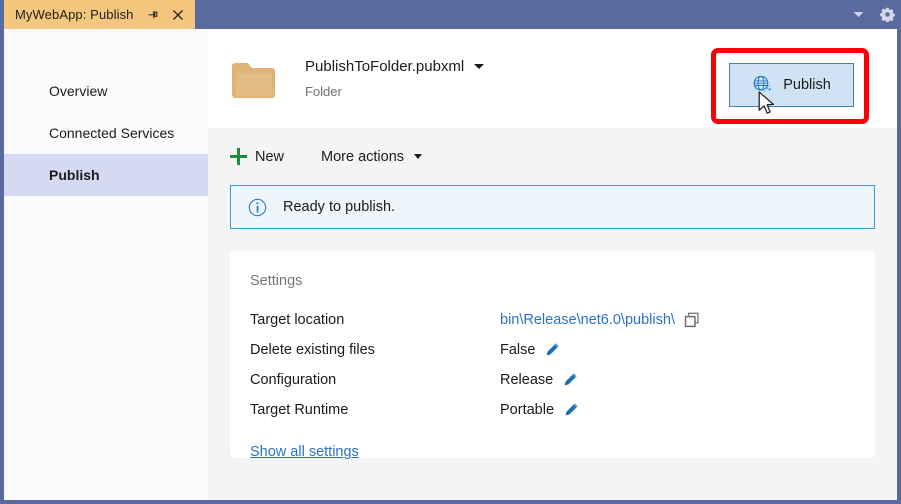 The image size is (901, 504). Describe the element at coordinates (299, 410) in the screenshot. I see `setting-label-target-runtime: Target Runtime` at that location.